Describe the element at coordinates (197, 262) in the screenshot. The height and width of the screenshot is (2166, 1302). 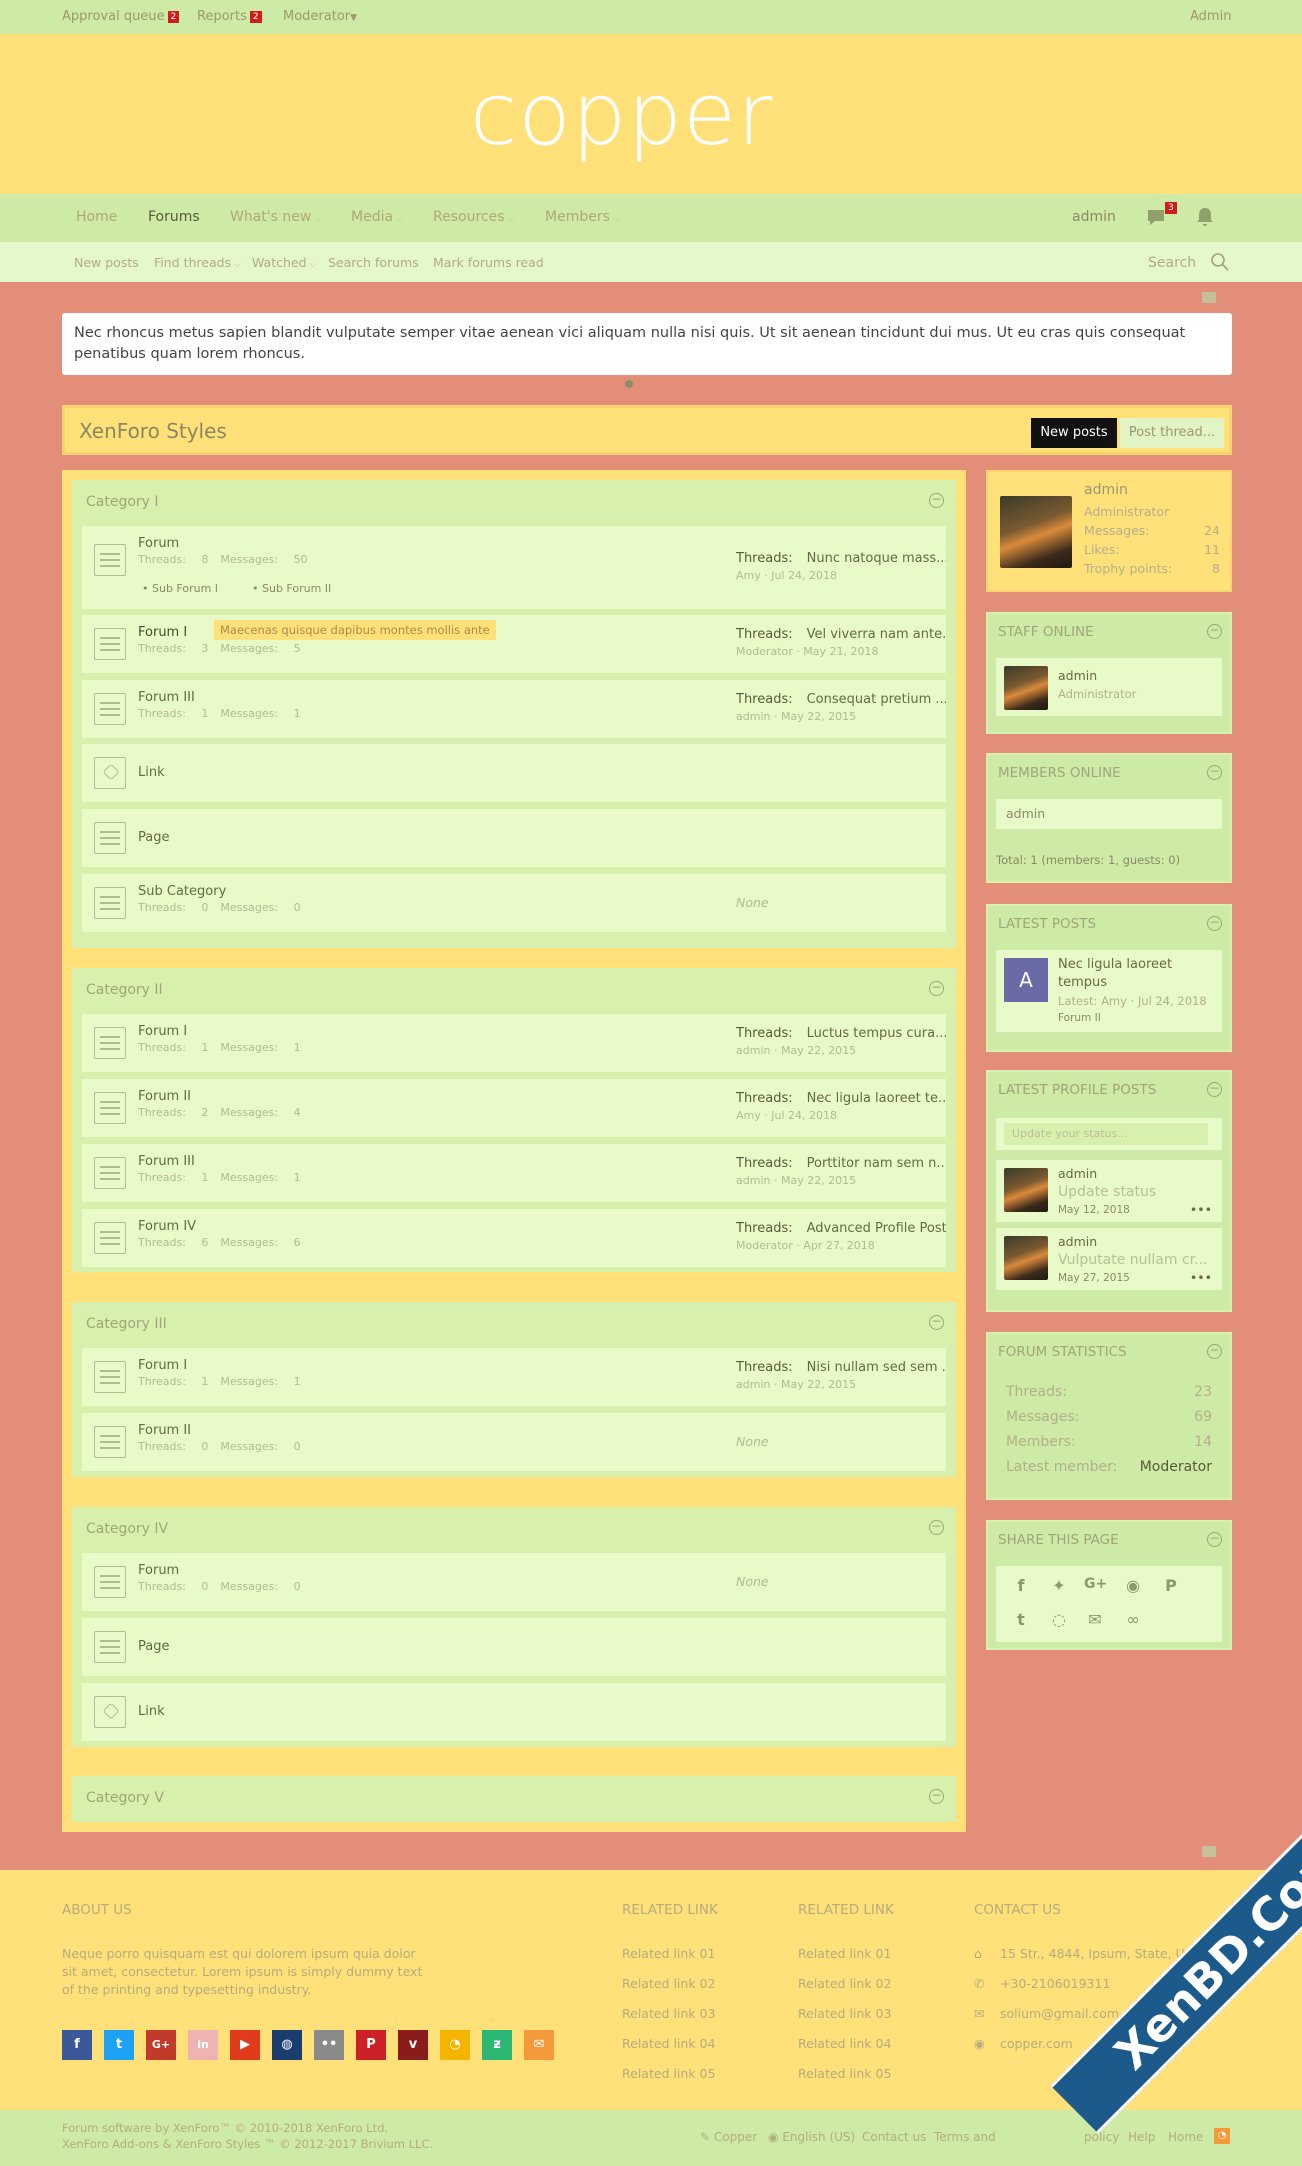
I see `subnav-find-threads: Find threads ⌵` at that location.